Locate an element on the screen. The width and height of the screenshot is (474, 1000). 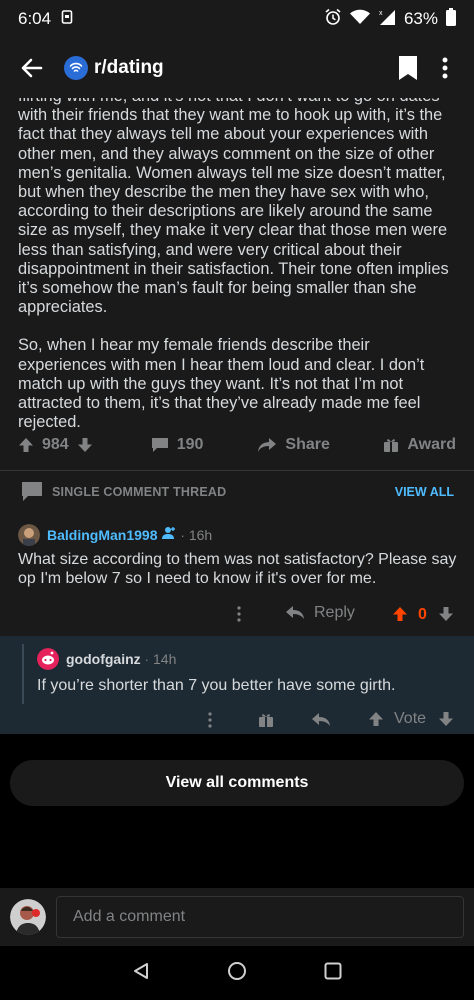
share-icon is located at coordinates (267, 445).